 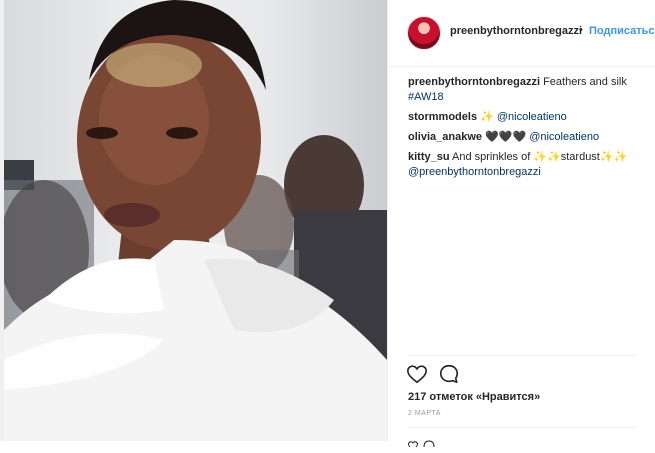 What do you see at coordinates (487, 117) in the screenshot?
I see `comment-text: ✨` at bounding box center [487, 117].